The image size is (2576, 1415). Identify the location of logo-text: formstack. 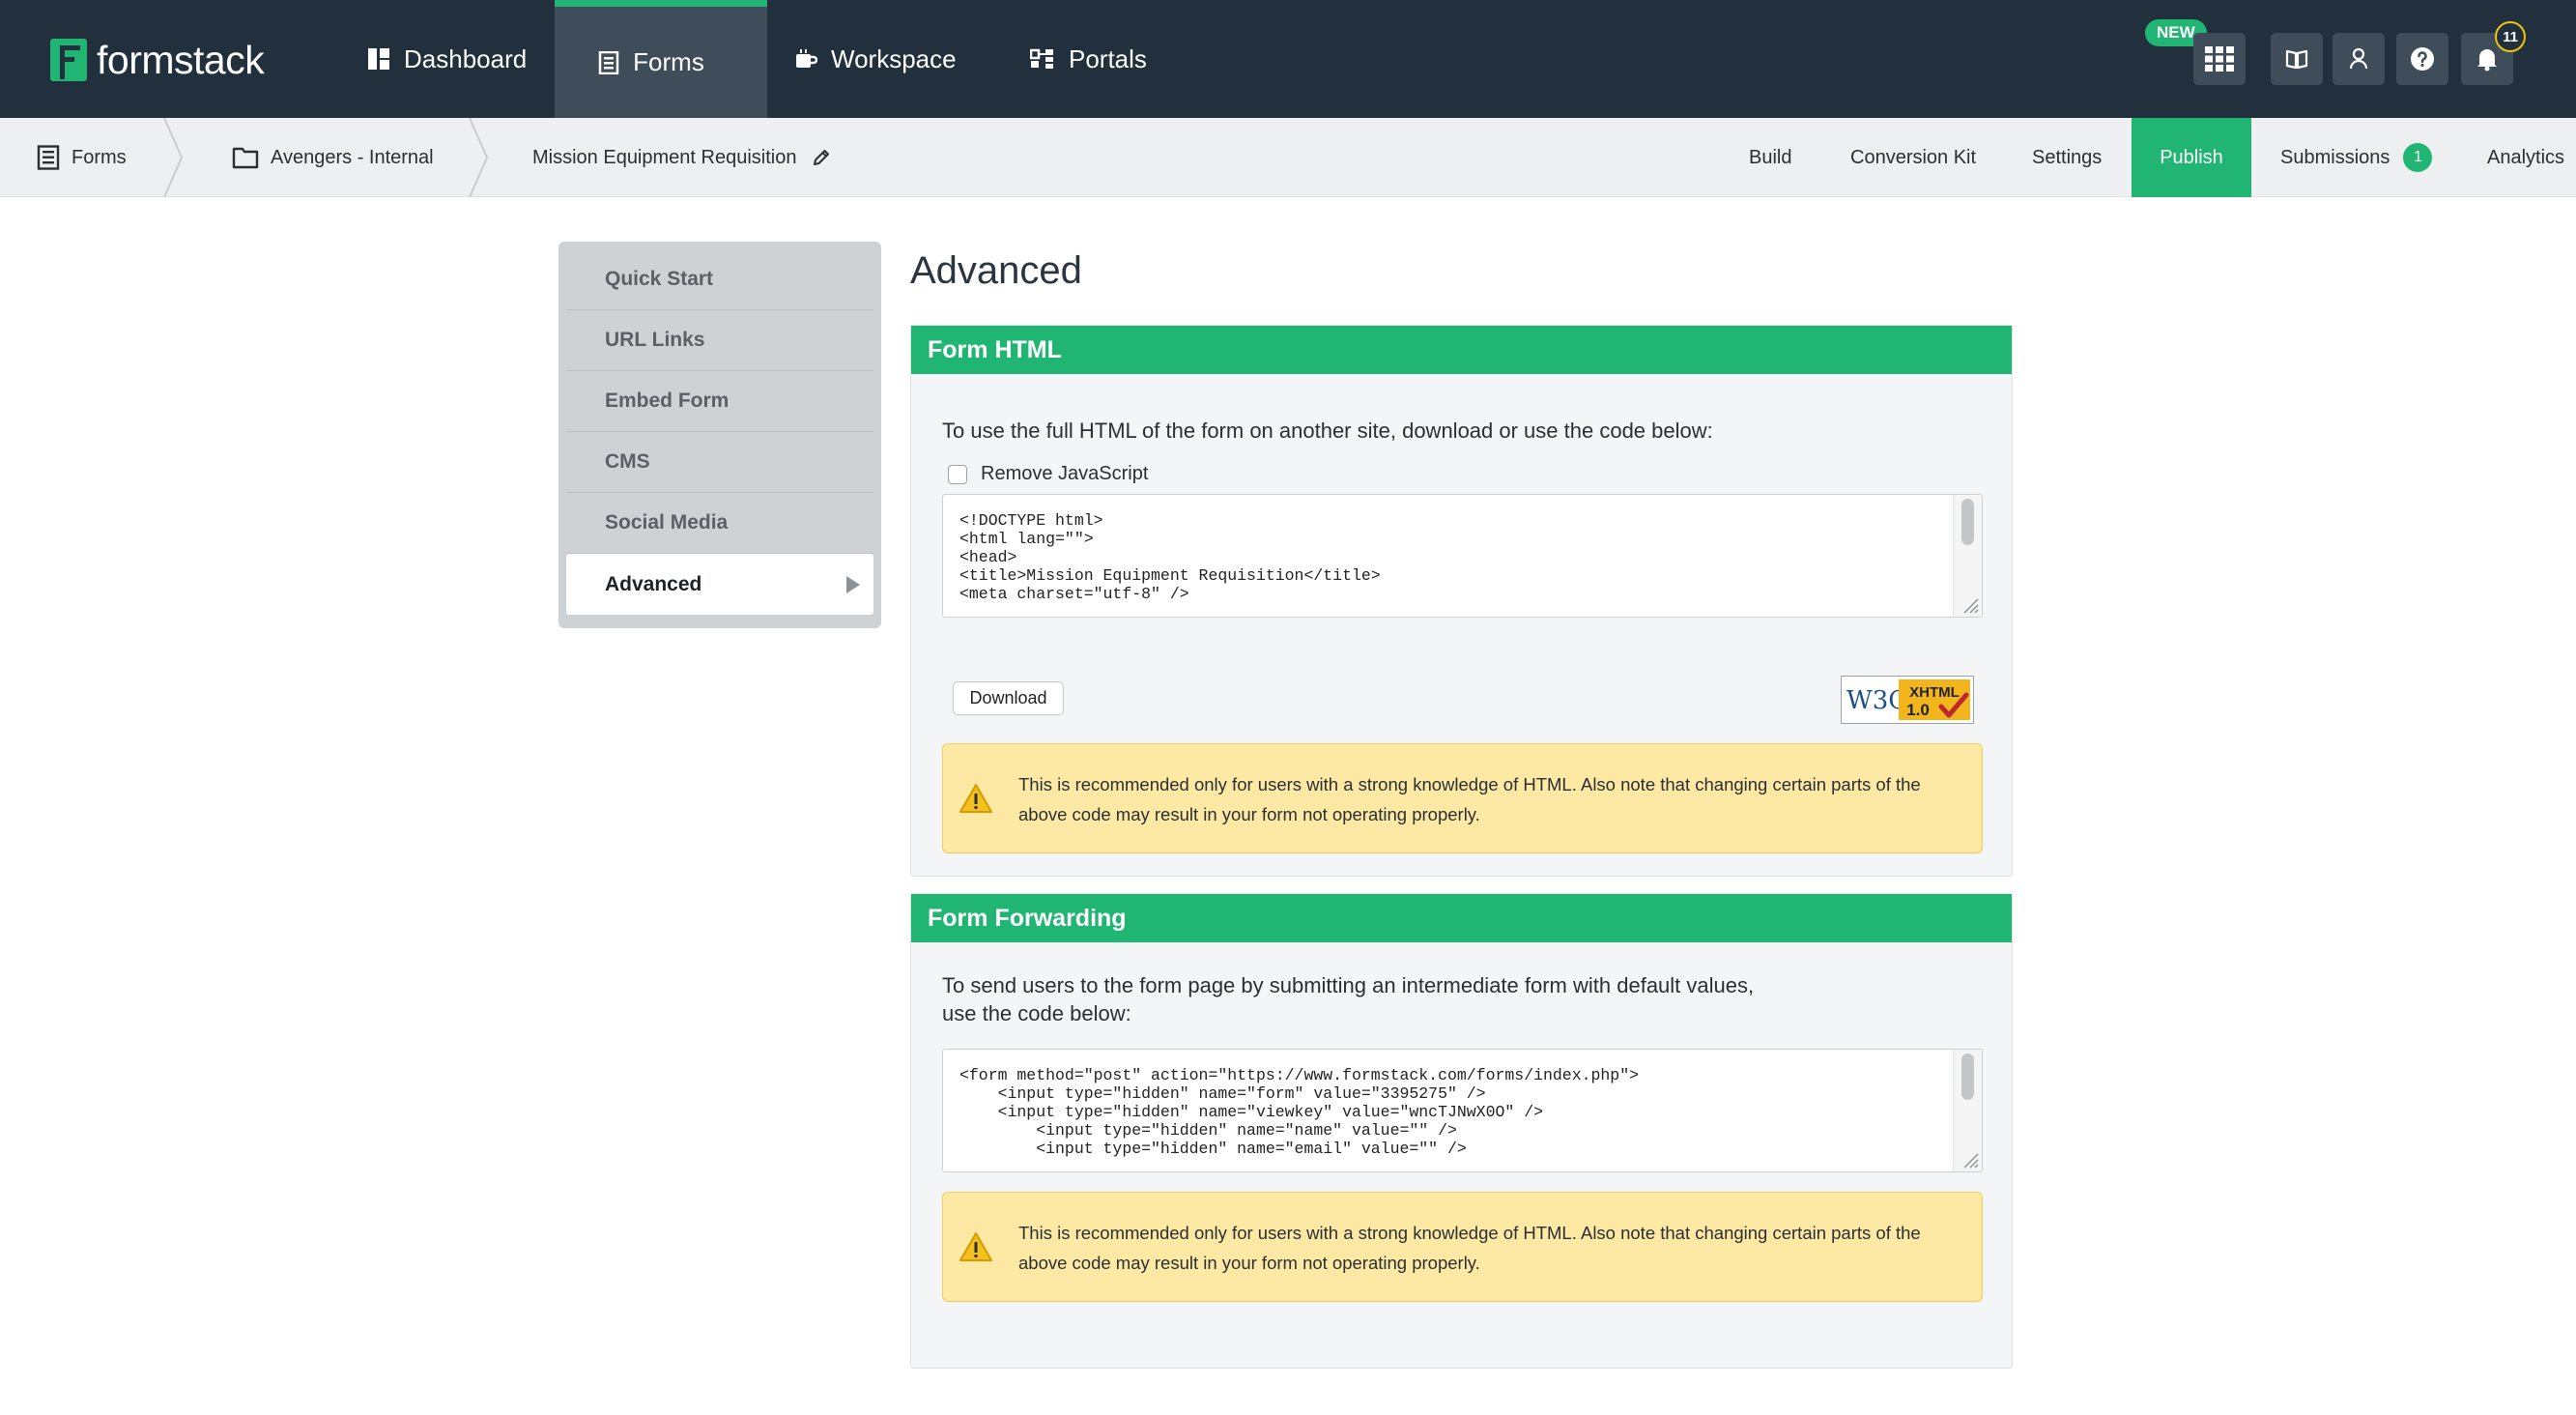
(181, 60).